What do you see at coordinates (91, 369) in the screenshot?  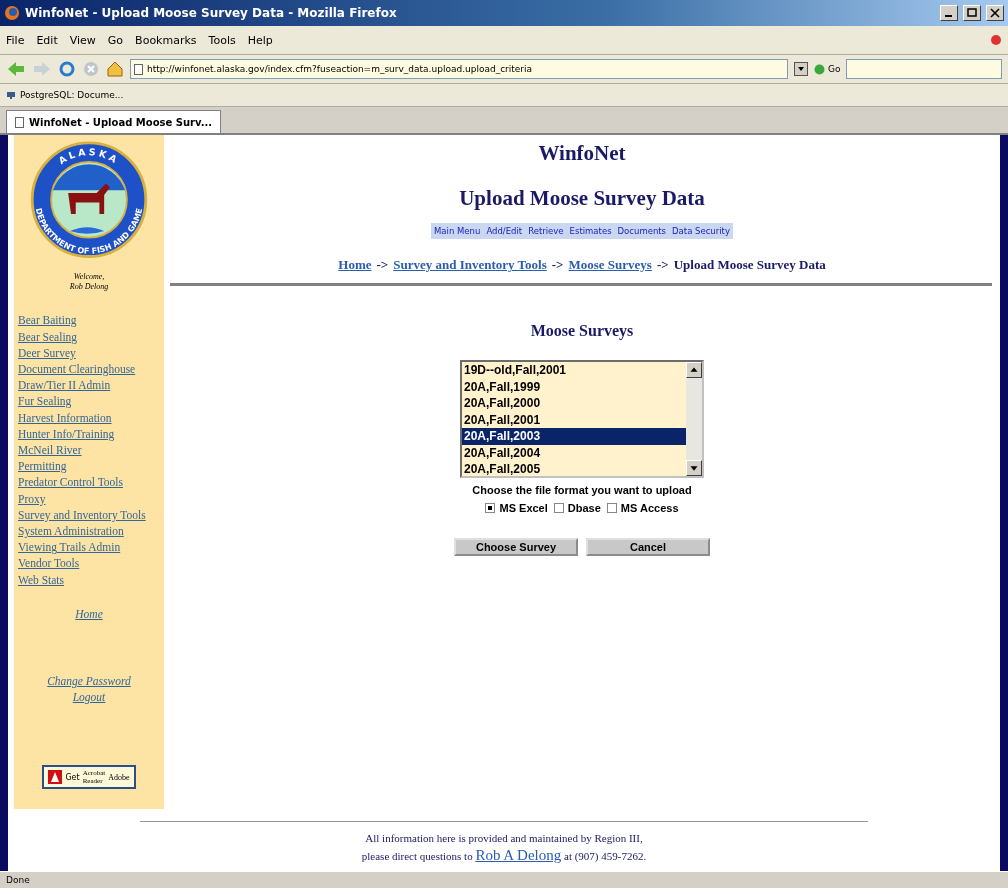 I see `sidebar-link: Document Clearinghouse` at bounding box center [91, 369].